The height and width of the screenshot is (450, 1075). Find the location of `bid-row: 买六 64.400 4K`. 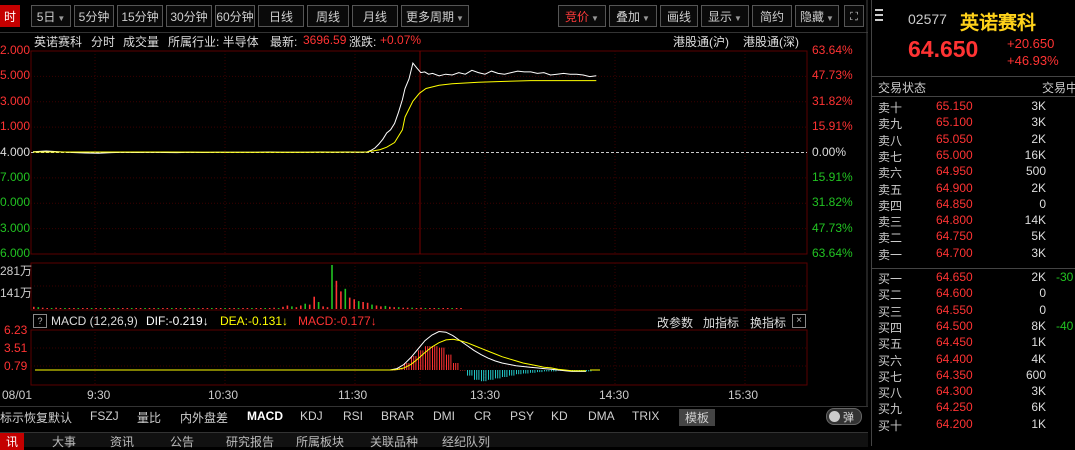

bid-row: 买六 64.400 4K is located at coordinates (973, 360).